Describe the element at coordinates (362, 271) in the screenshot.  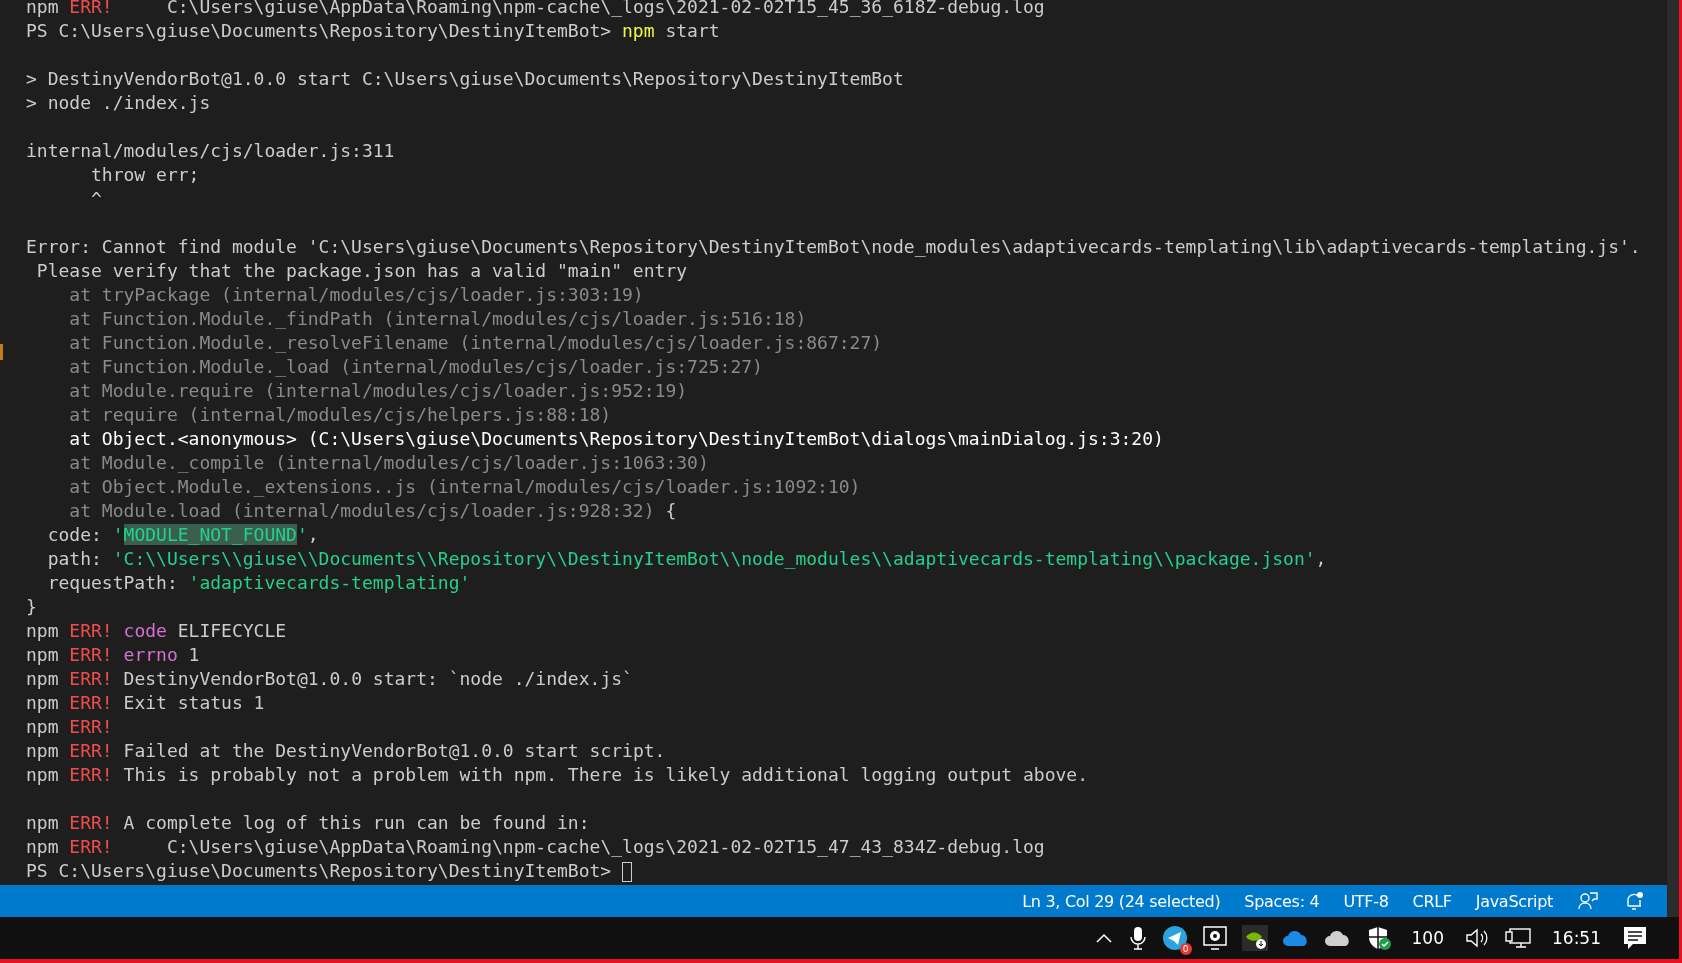
I see `terminal-line: Please verify that the package.json has a valid "main" entry` at that location.